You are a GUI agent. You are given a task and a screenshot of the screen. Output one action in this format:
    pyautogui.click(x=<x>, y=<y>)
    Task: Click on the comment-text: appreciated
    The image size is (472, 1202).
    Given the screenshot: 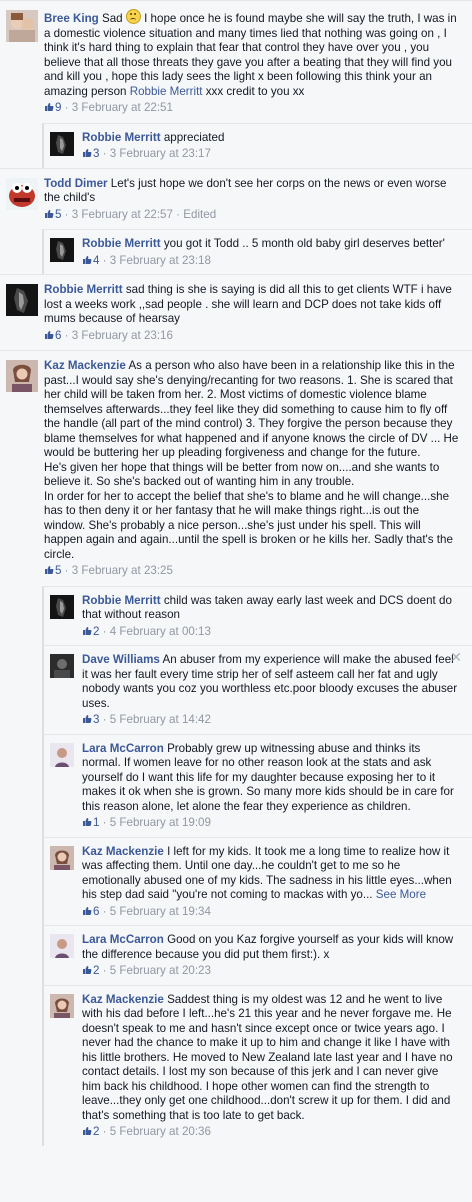 What is the action you would take?
    pyautogui.click(x=194, y=137)
    